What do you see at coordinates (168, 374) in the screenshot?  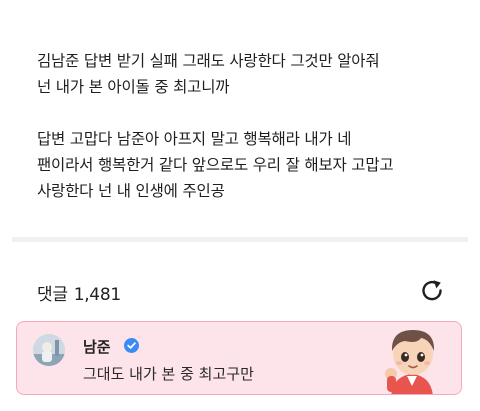 I see `comment-text: 그대도 내가 본 중 최고구만` at bounding box center [168, 374].